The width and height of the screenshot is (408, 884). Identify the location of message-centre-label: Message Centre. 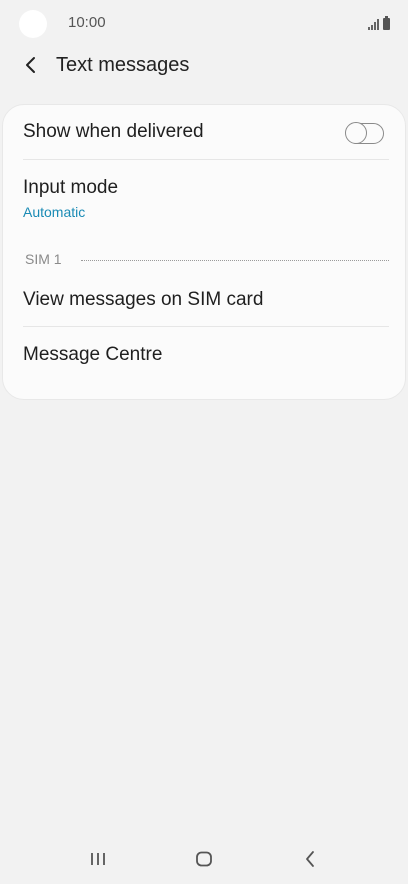
(93, 354).